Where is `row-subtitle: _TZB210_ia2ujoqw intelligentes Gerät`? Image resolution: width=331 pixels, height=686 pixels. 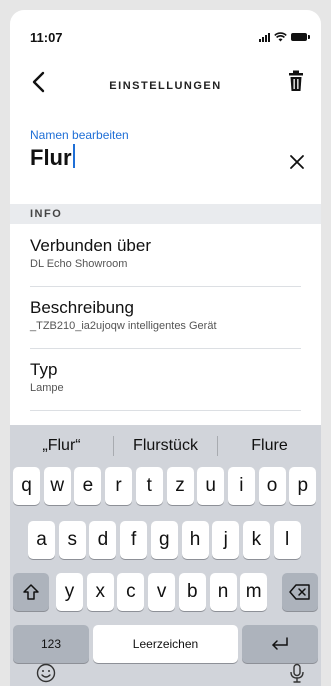 row-subtitle: _TZB210_ia2ujoqw intelligentes Gerät is located at coordinates (123, 326).